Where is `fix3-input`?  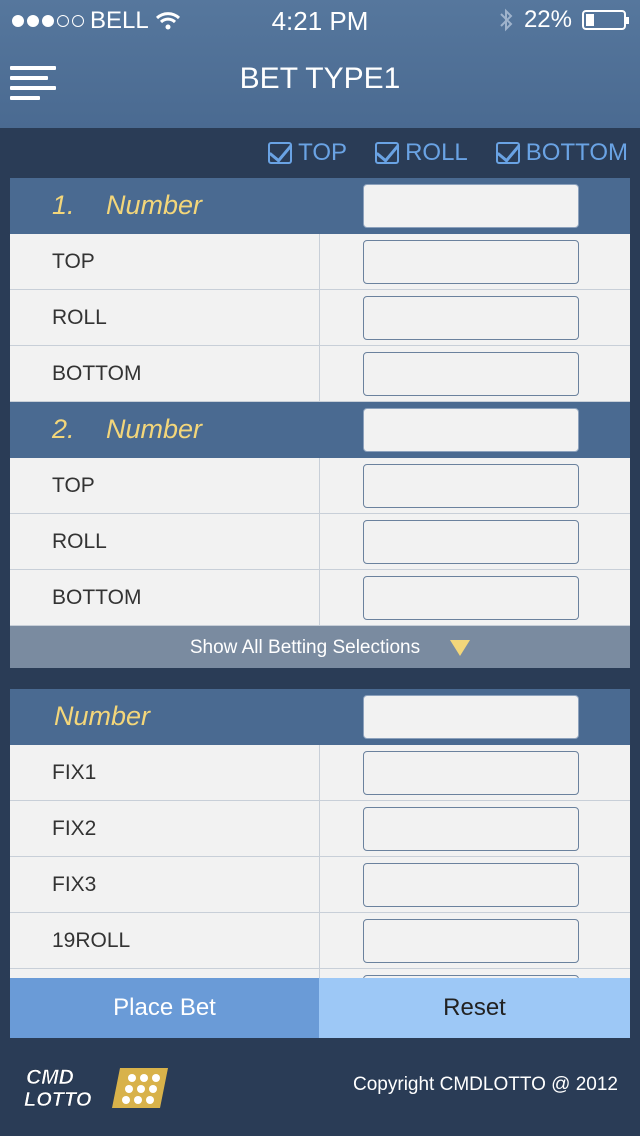 fix3-input is located at coordinates (471, 885).